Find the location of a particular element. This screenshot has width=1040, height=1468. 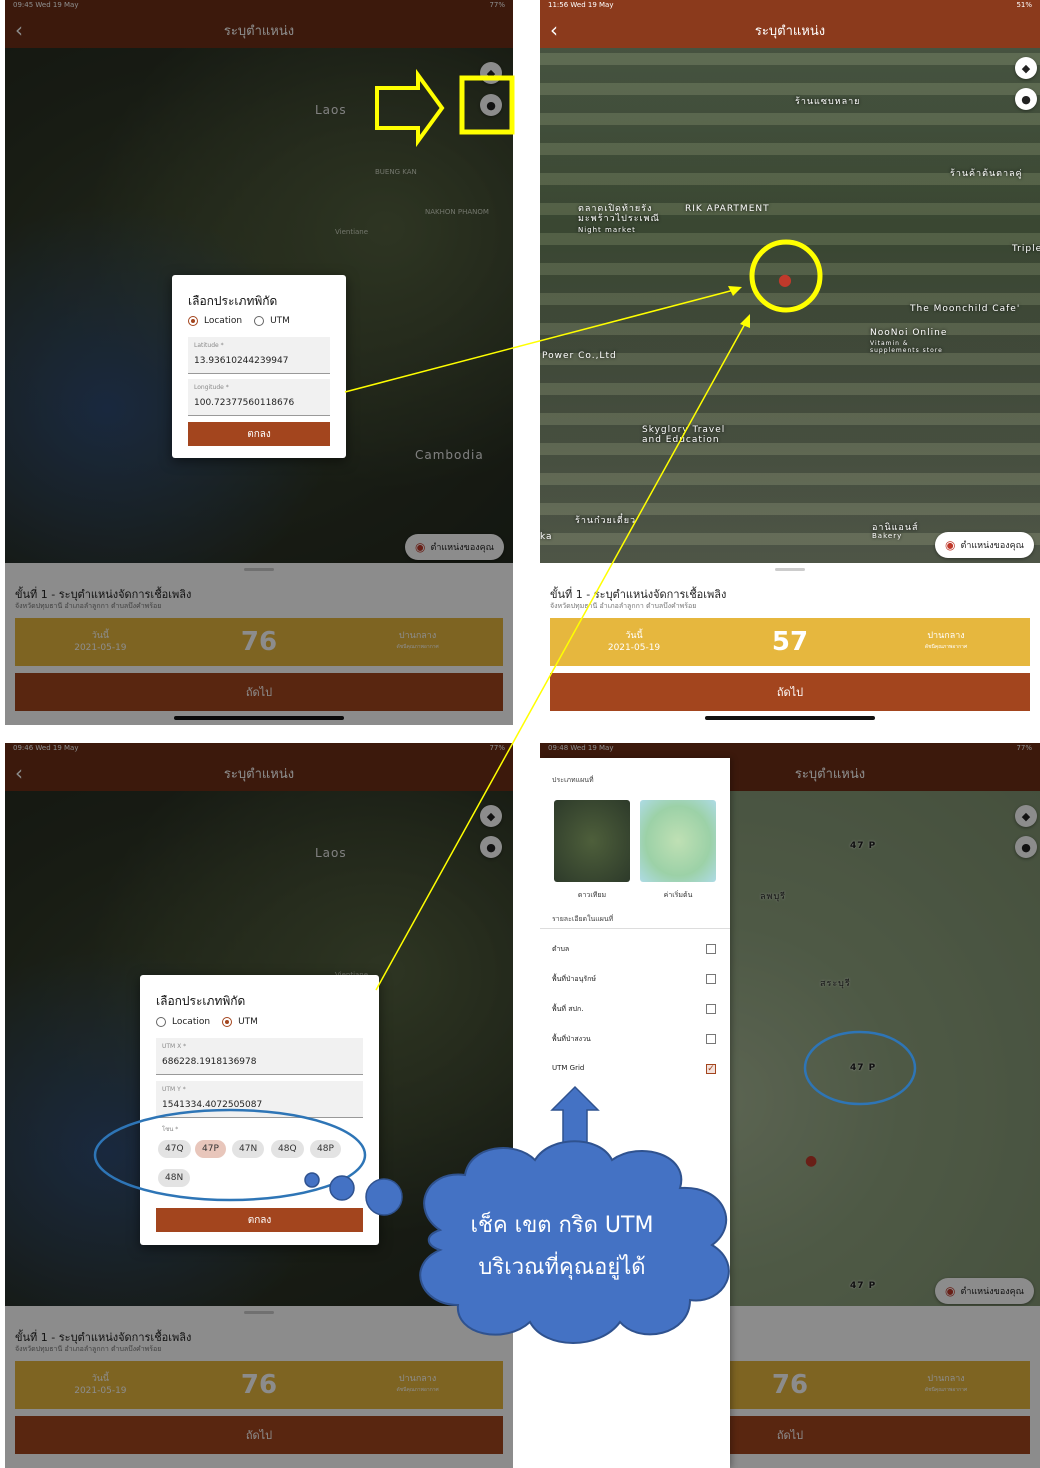

utm-x-value: 686228.1918136978 is located at coordinates (209, 1062).